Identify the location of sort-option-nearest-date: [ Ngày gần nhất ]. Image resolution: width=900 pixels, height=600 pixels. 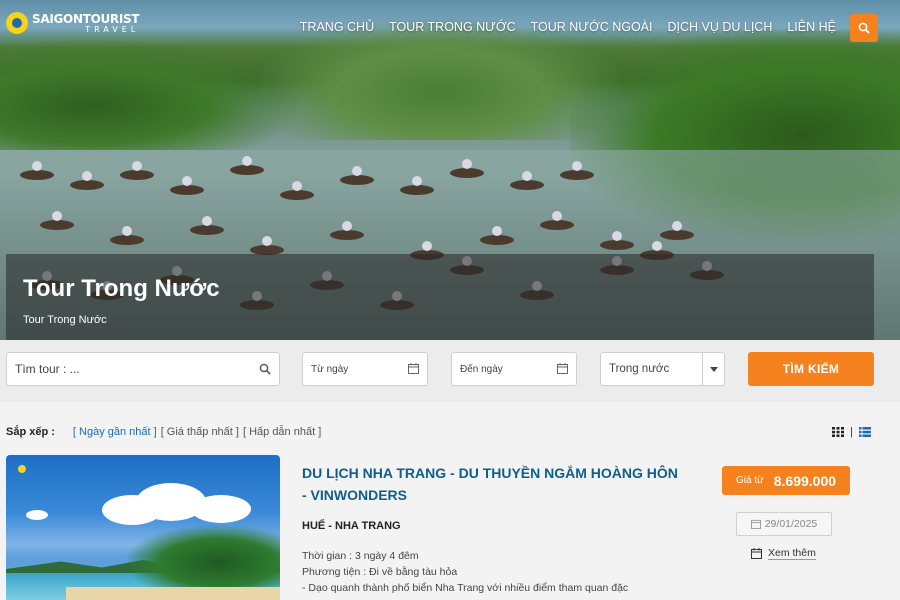
(115, 432).